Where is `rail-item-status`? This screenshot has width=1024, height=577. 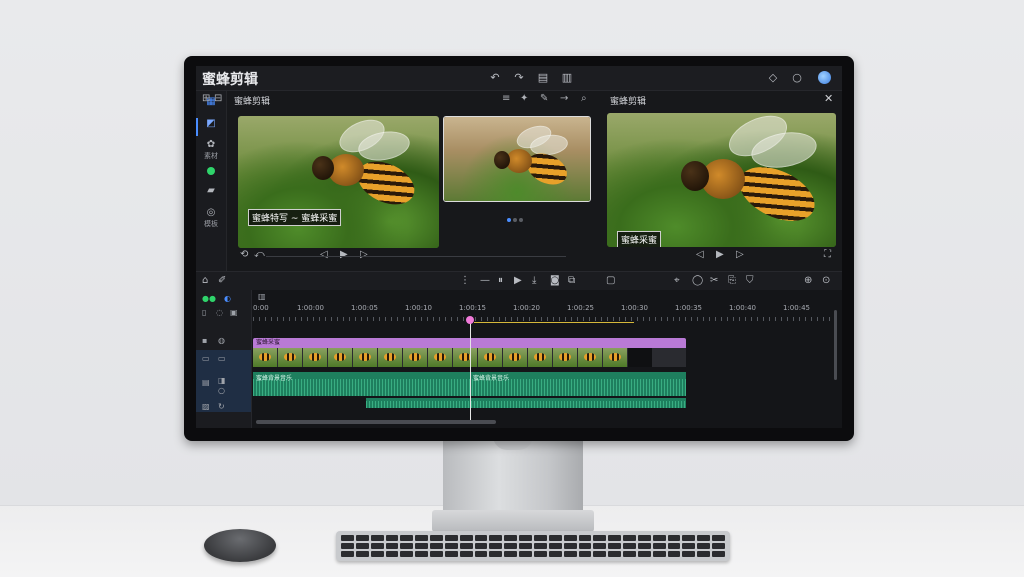 rail-item-status is located at coordinates (211, 172).